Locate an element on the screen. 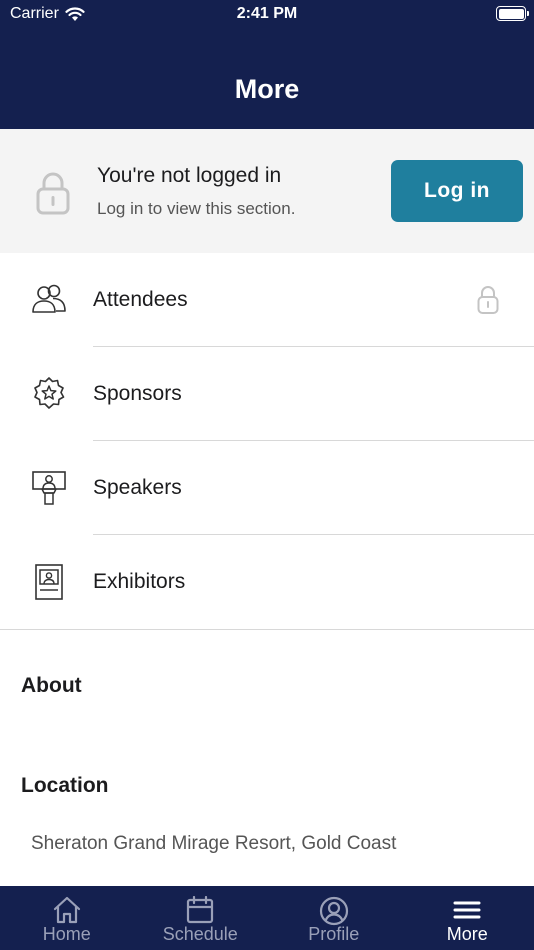  tab-label: Profile is located at coordinates (334, 934).